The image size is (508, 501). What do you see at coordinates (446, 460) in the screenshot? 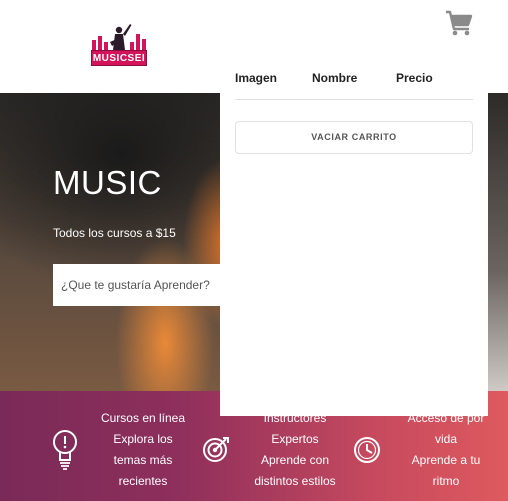
I see `feature-line: Aprende a tu` at bounding box center [446, 460].